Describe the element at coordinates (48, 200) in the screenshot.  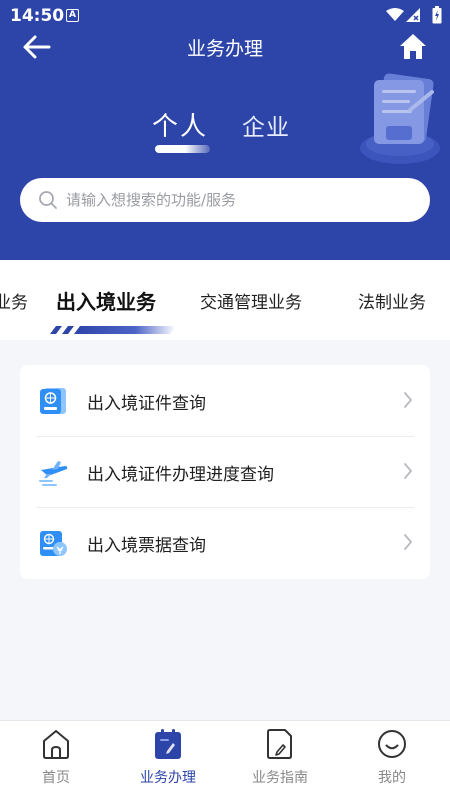
I see `search-icon` at that location.